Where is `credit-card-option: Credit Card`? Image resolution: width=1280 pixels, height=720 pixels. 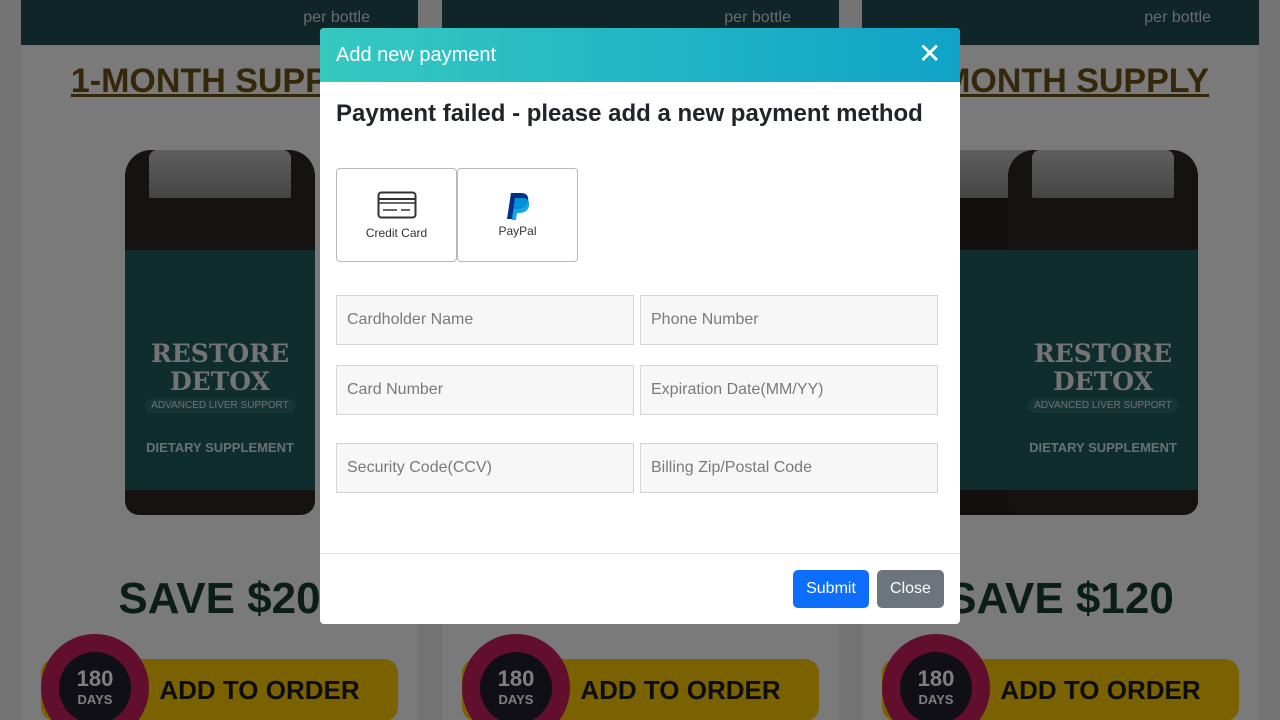
credit-card-option: Credit Card is located at coordinates (396, 215).